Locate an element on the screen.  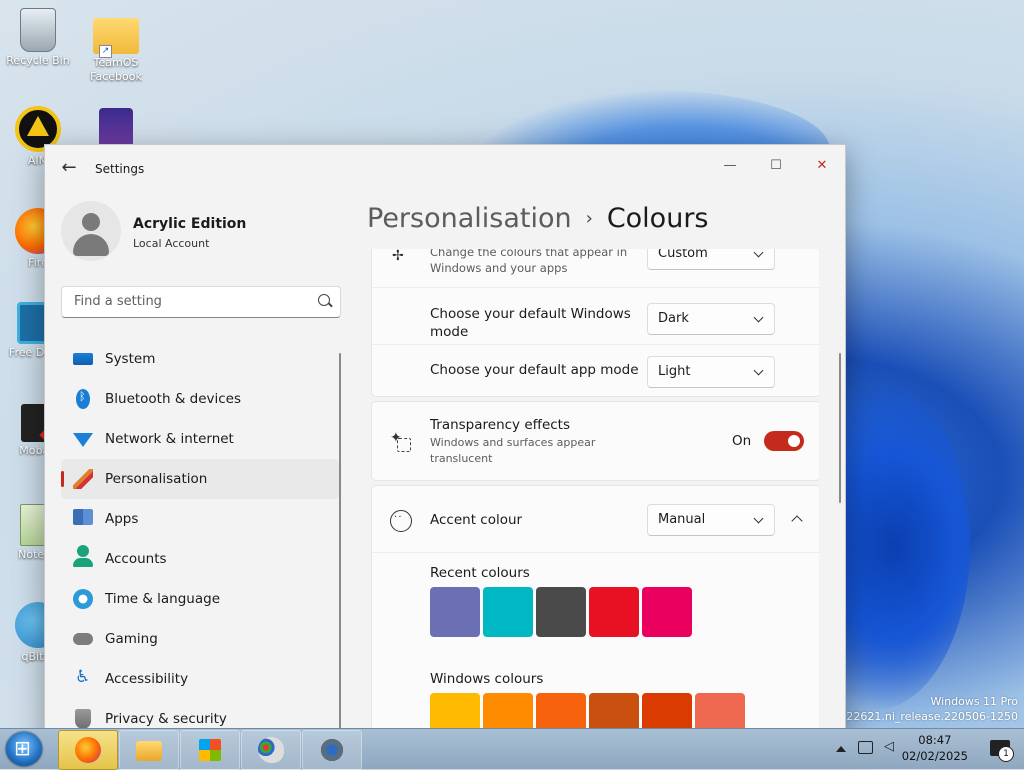
paint-brush-icon is located at coordinates (83, 479).